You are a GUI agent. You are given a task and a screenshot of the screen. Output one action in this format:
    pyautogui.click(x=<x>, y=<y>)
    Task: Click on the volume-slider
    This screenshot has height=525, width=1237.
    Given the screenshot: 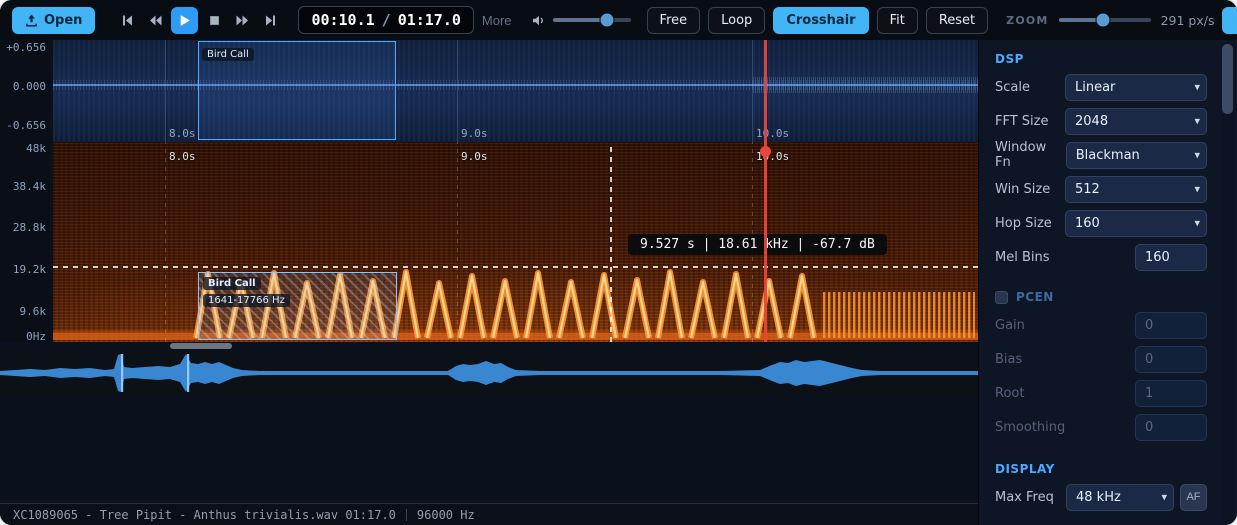 What is the action you would take?
    pyautogui.click(x=591, y=20)
    